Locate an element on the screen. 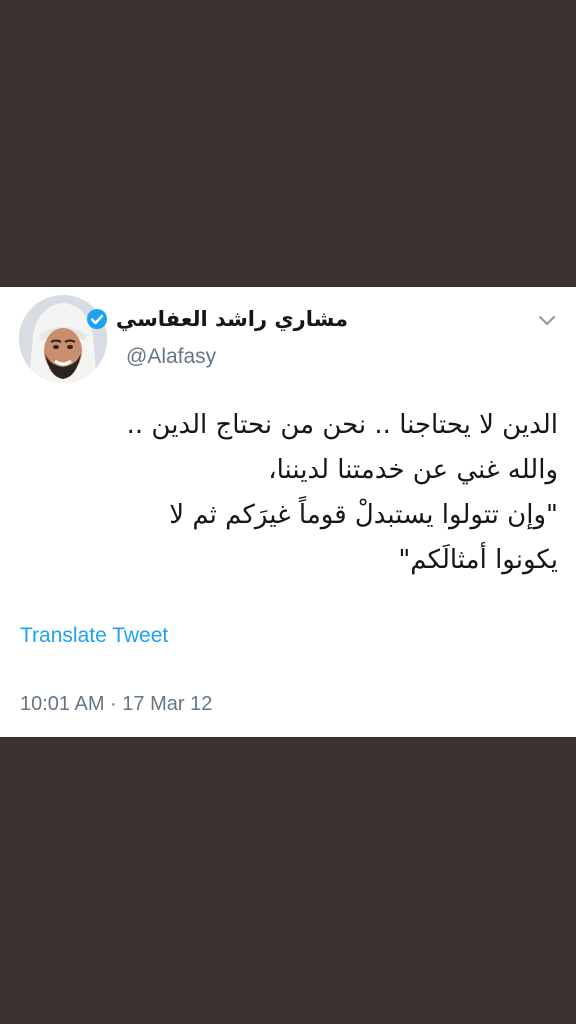  translate-tweet-link: Translate Tweet is located at coordinates (94, 636).